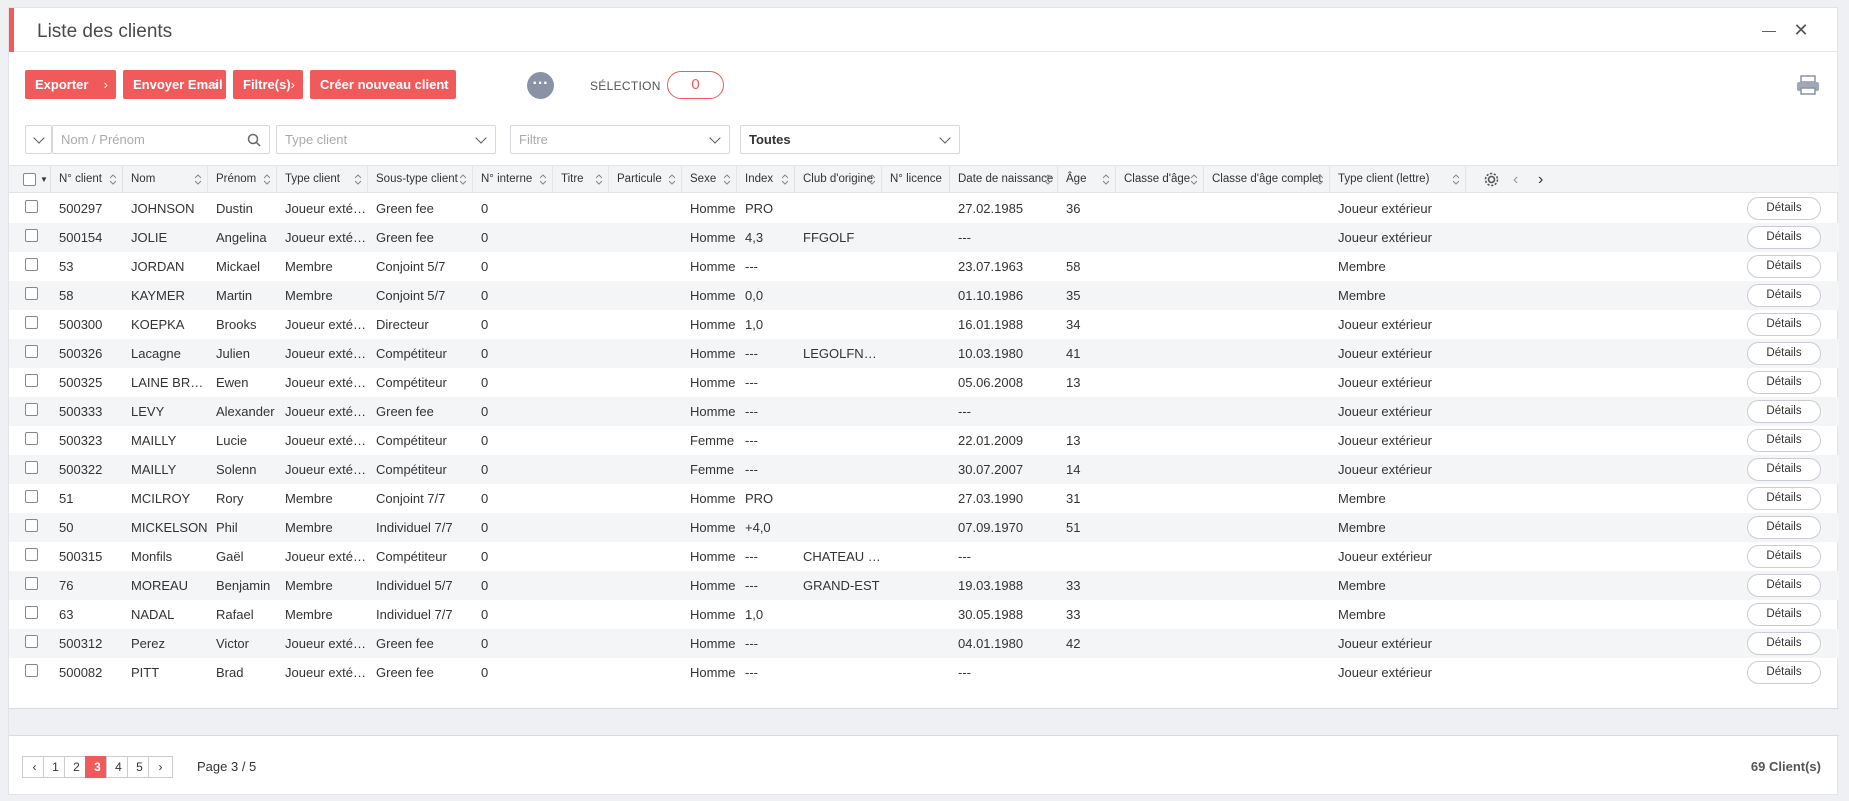  What do you see at coordinates (620, 139) in the screenshot?
I see `filter-dropdown: Filtre` at bounding box center [620, 139].